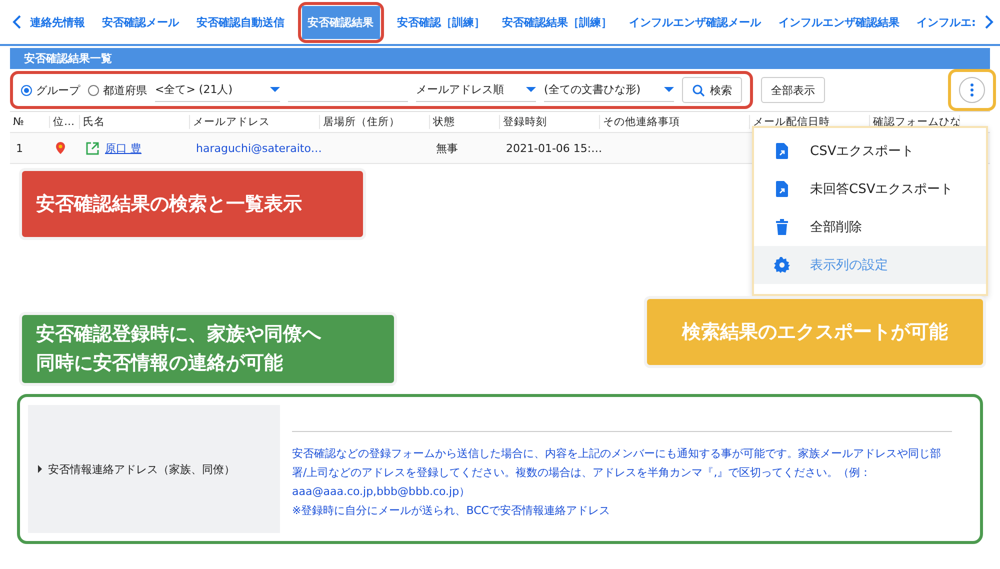  I want to click on tab: 安否確認結果［訓練］, so click(557, 22).